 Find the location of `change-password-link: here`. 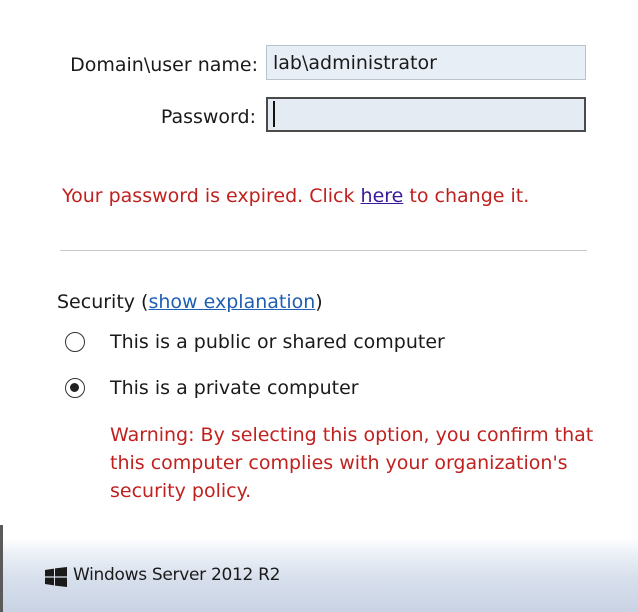

change-password-link: here is located at coordinates (382, 196).